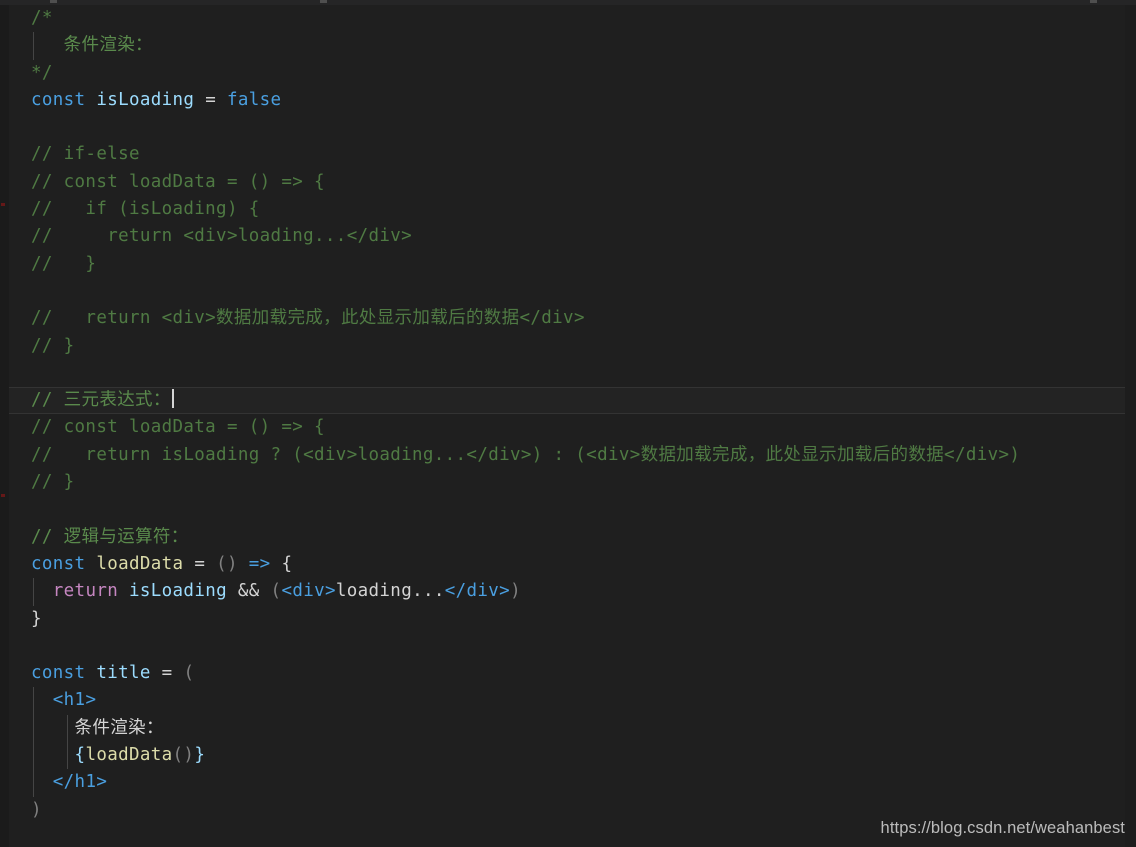 The image size is (1136, 847). What do you see at coordinates (58, 673) in the screenshot?
I see `code-token-kw: const` at bounding box center [58, 673].